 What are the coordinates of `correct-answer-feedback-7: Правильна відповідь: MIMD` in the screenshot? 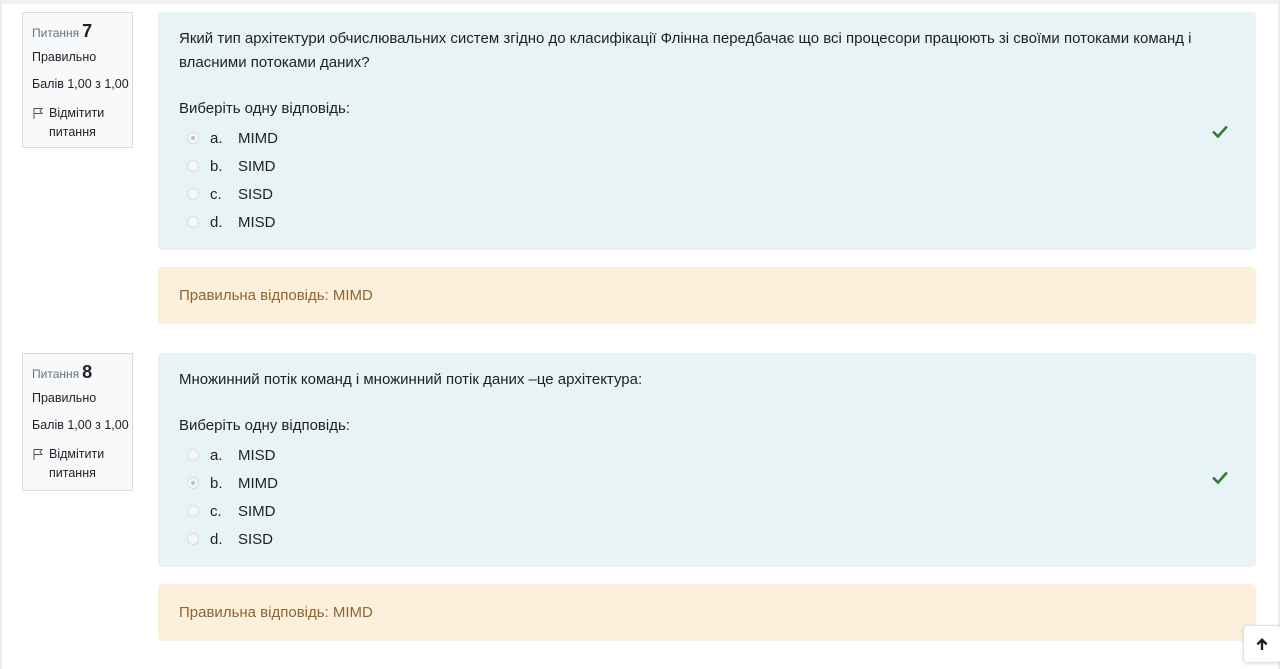 It's located at (707, 295).